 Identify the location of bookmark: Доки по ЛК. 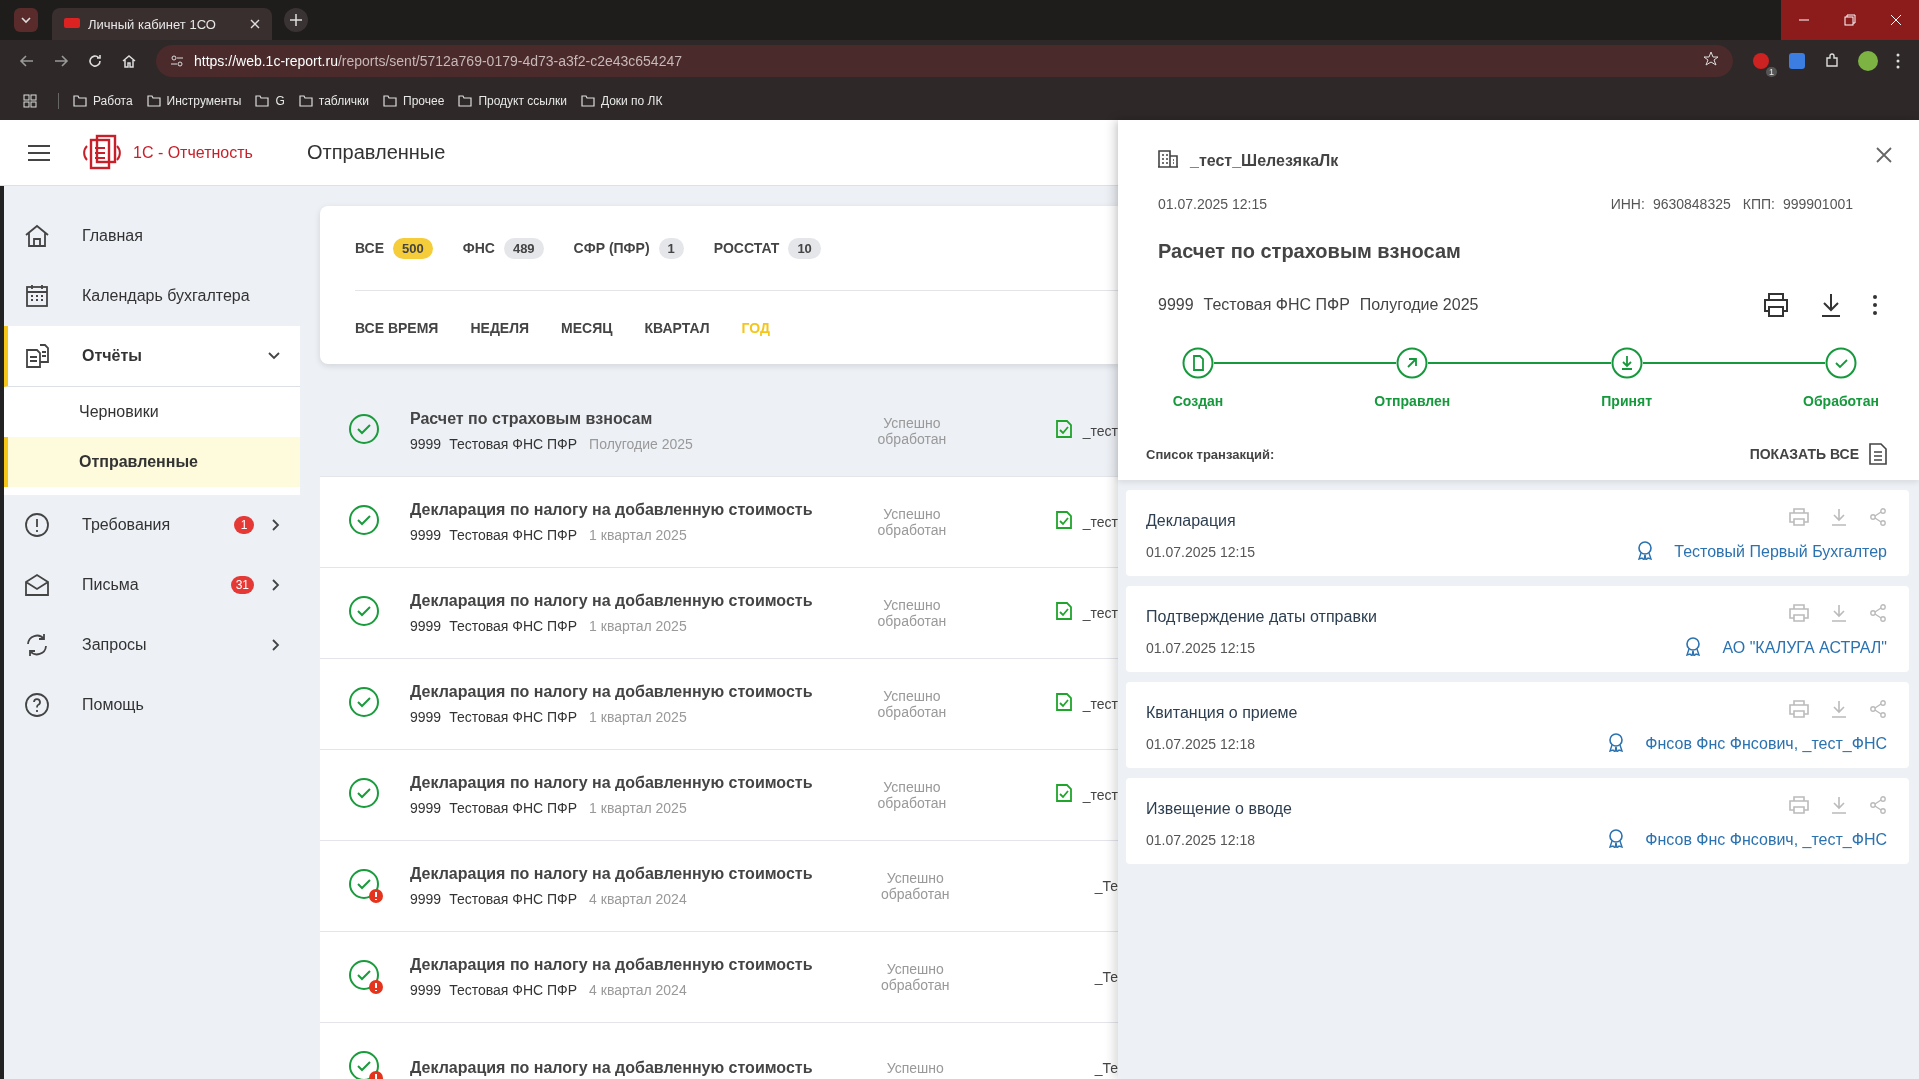
(621, 101).